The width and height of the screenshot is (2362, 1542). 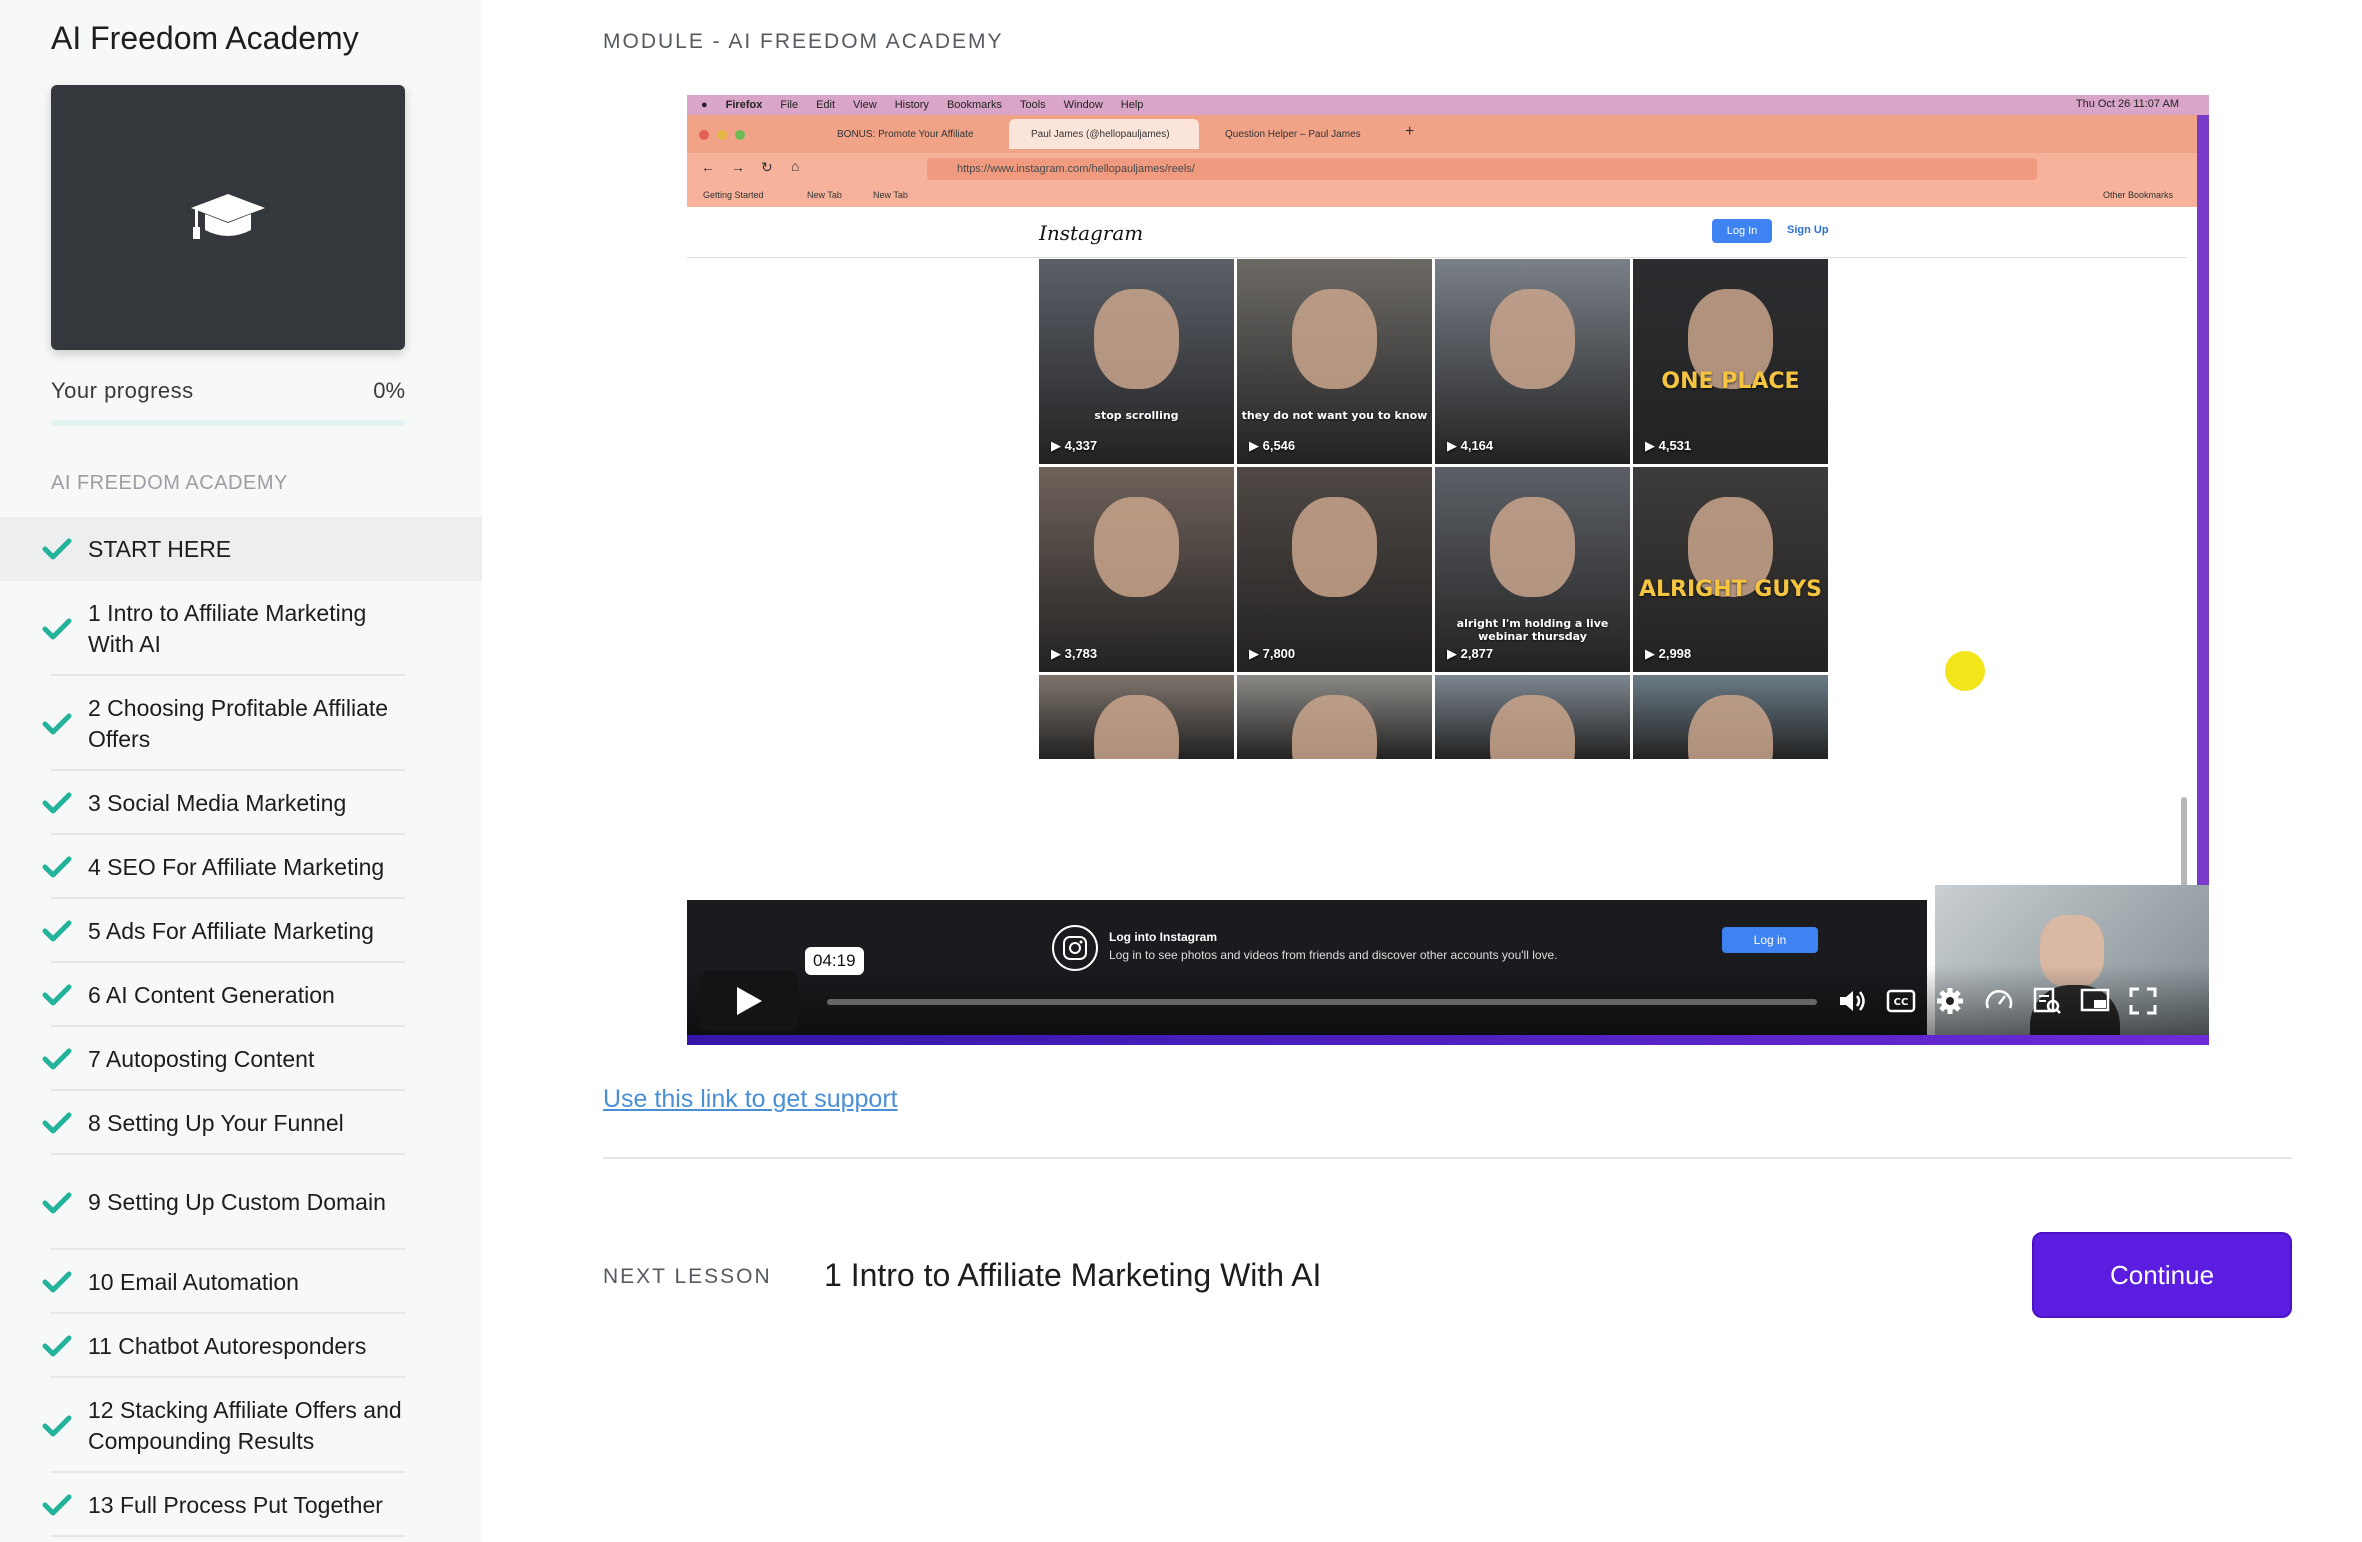 What do you see at coordinates (241, 723) in the screenshot?
I see `lesson-item: 2 Choosing Profitable Affiliate Offers` at bounding box center [241, 723].